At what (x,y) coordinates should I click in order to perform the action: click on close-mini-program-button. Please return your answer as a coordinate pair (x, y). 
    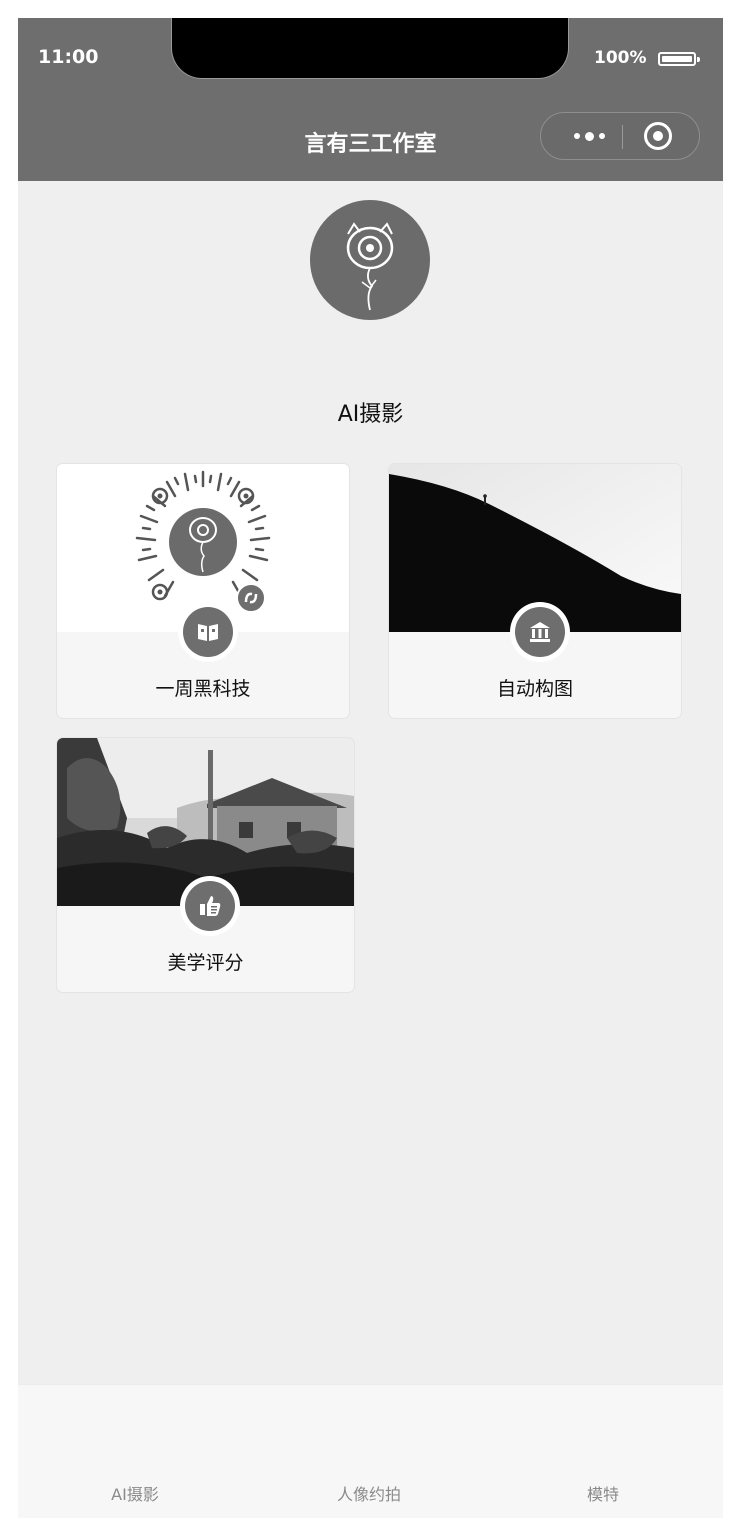
    Looking at the image, I should click on (658, 136).